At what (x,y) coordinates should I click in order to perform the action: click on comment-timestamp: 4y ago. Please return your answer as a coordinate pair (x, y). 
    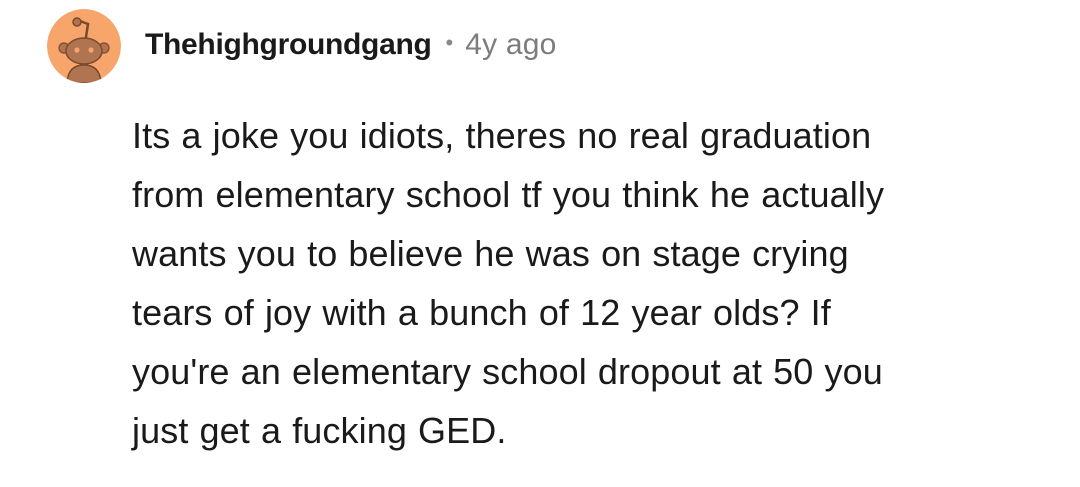
    Looking at the image, I should click on (511, 44).